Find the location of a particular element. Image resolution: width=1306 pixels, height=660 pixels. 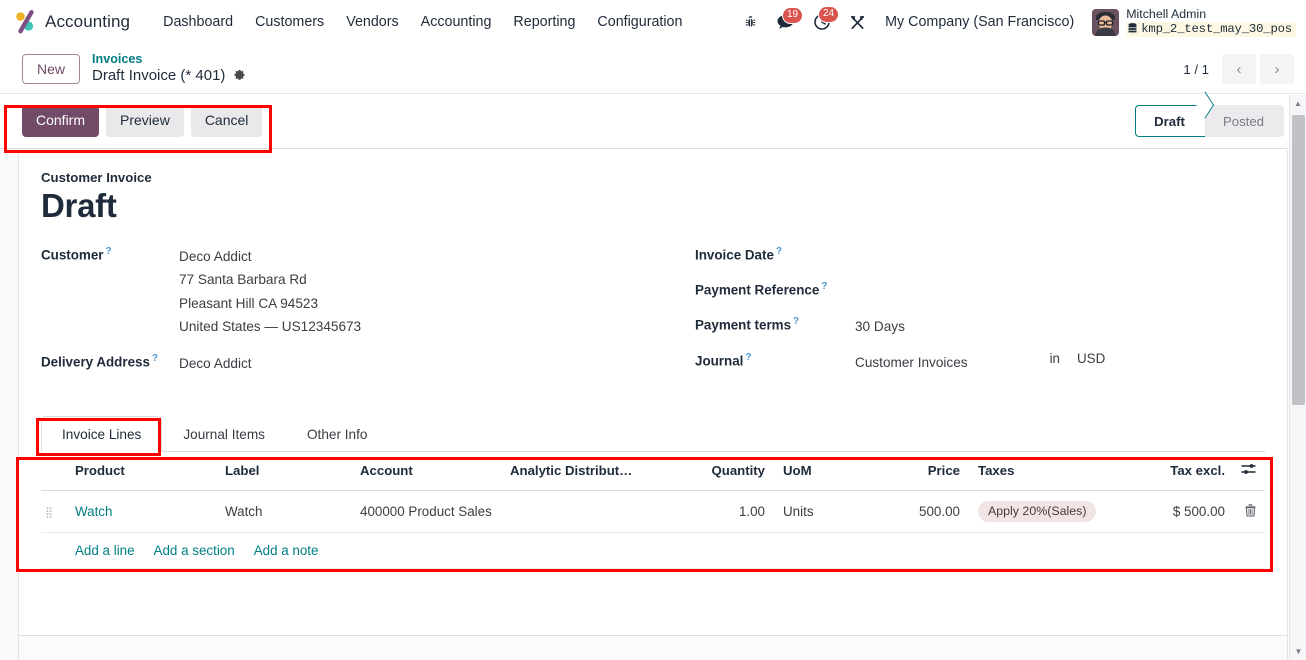

cell-uom: Units is located at coordinates (823, 511).